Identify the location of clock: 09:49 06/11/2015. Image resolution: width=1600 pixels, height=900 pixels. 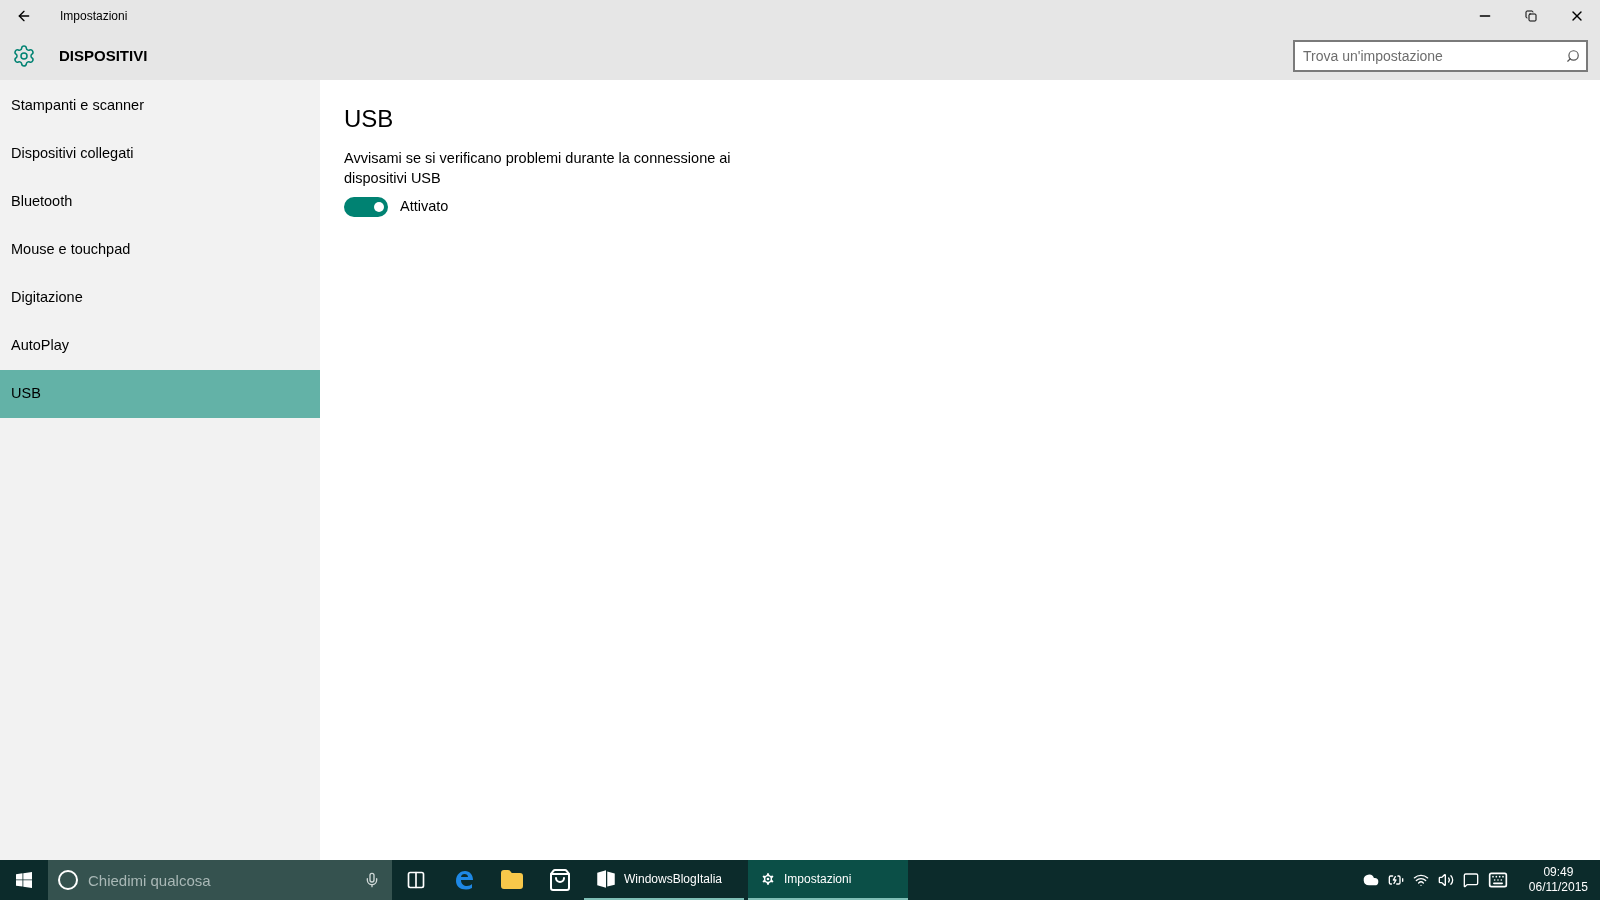
(1558, 880).